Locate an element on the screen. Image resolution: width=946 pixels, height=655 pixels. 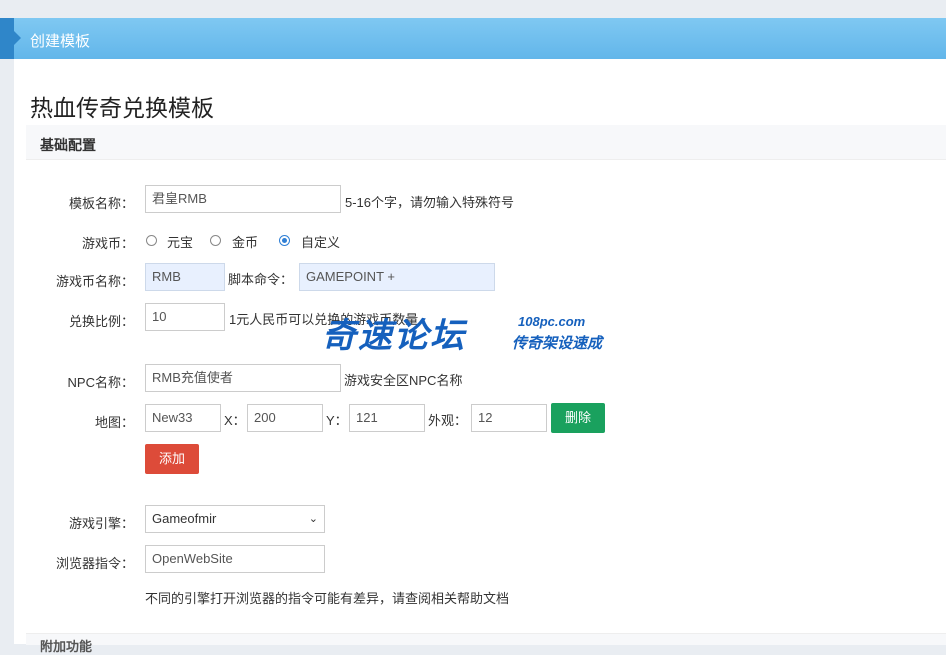
radio-yuanbao is located at coordinates (151, 240).